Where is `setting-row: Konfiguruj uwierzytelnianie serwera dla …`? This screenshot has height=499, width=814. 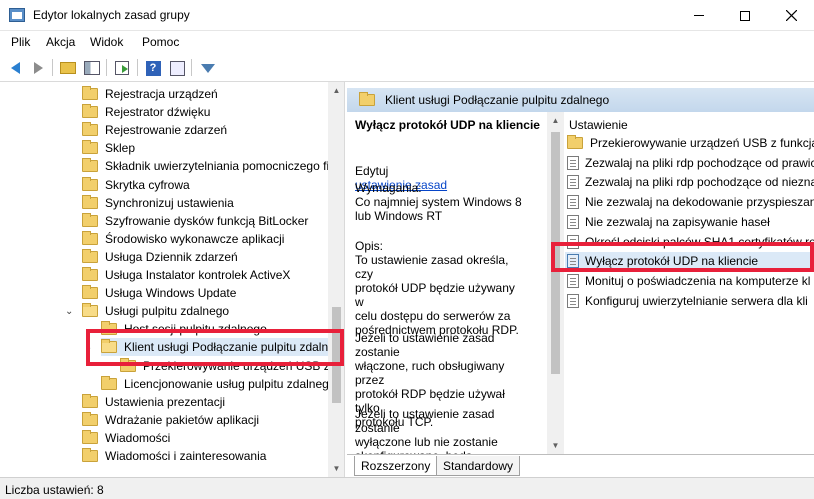 setting-row: Konfiguruj uwierzytelnianie serwera dla … is located at coordinates (689, 301).